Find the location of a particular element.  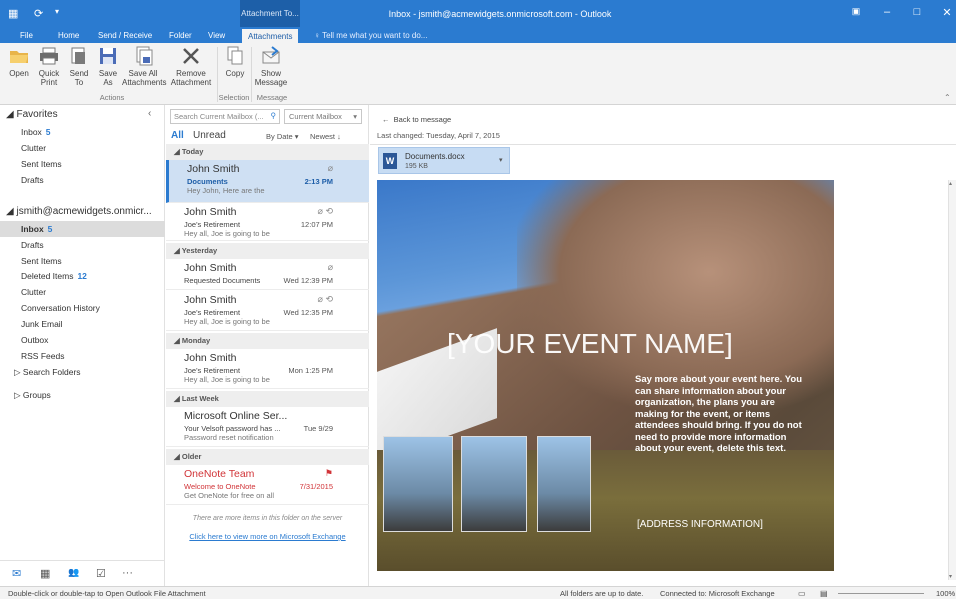

received-time: Mon 1:25 PM is located at coordinates (310, 370).